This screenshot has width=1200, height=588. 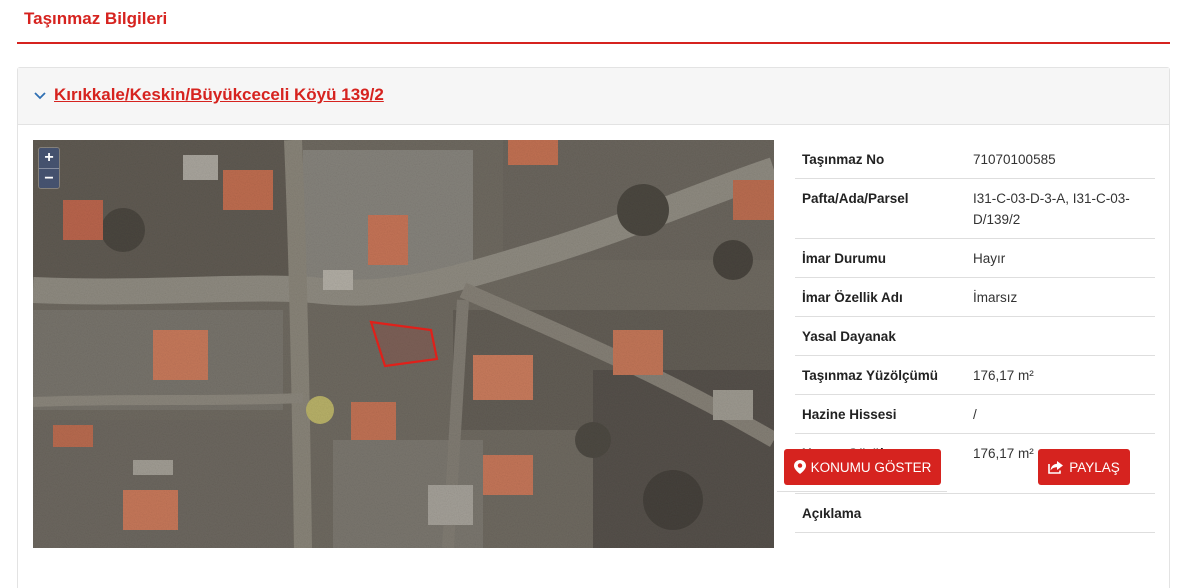 What do you see at coordinates (593, 22) in the screenshot?
I see `page-header: Taşınmaz Bilgileri` at bounding box center [593, 22].